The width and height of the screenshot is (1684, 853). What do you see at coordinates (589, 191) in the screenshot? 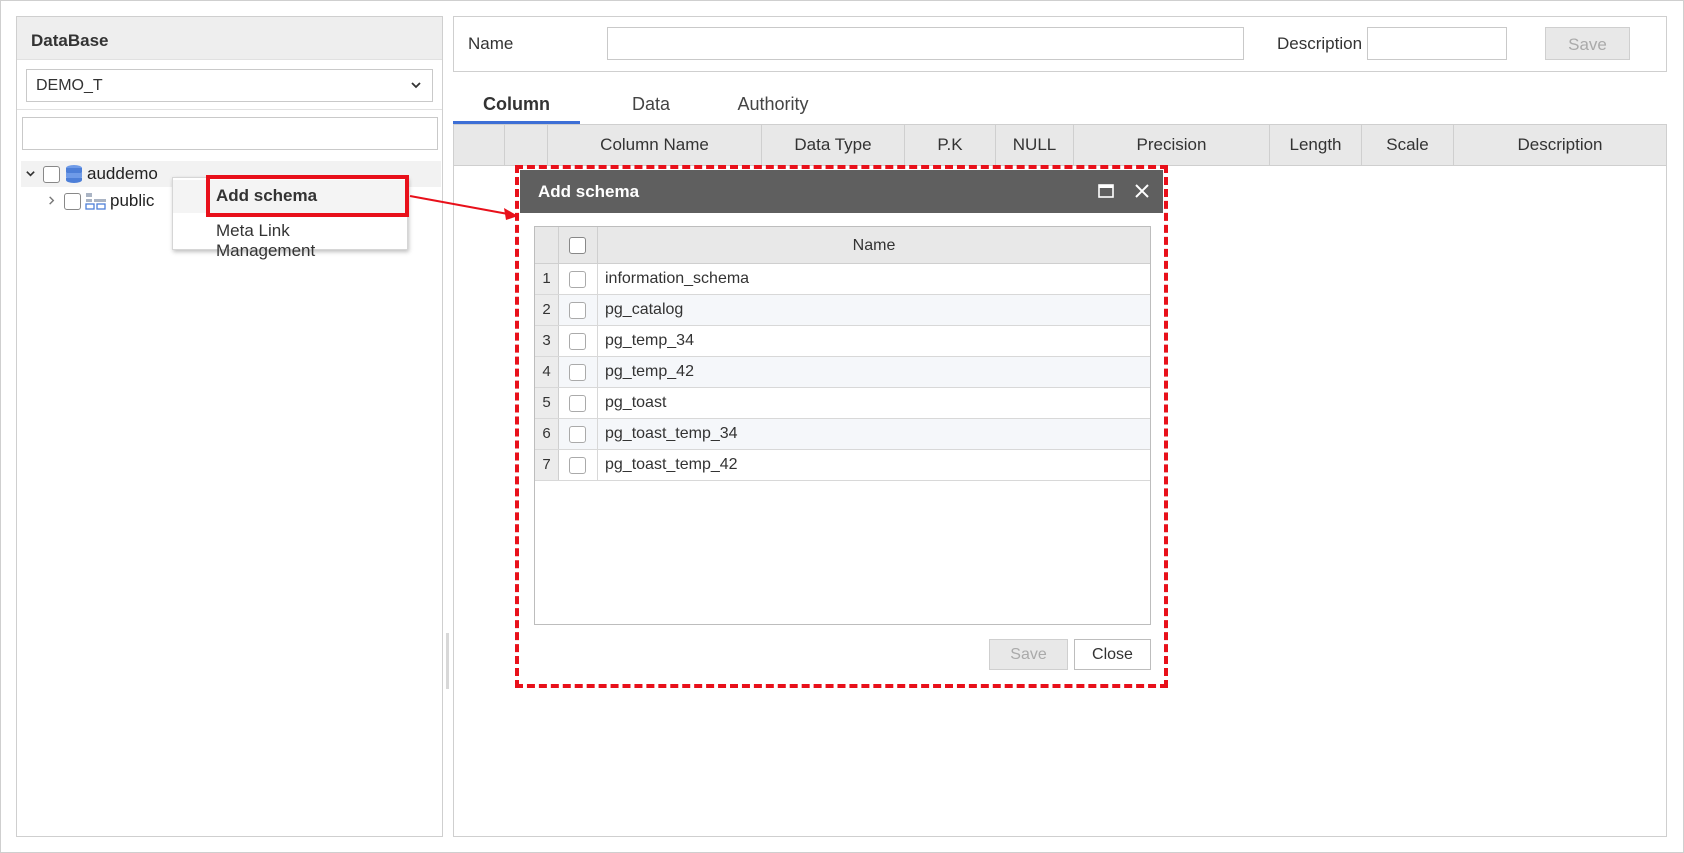
I see `dialog-title: Add schema` at bounding box center [589, 191].